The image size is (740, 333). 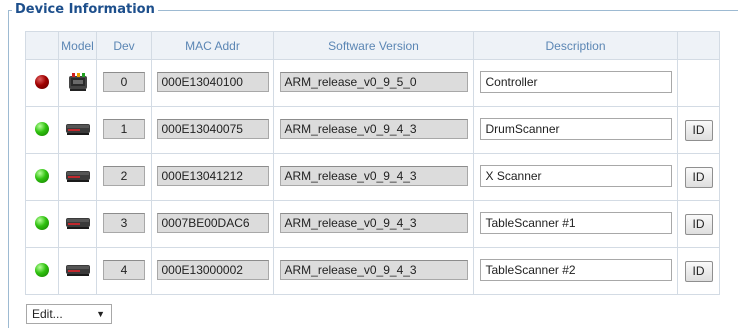 I want to click on dev-field: 0, so click(x=124, y=81).